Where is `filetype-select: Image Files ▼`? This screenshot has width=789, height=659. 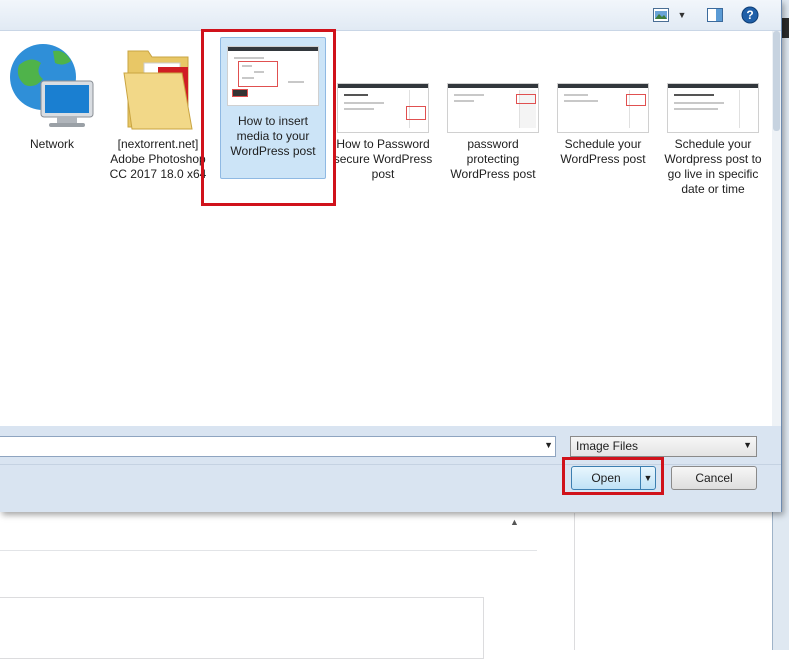 filetype-select: Image Files ▼ is located at coordinates (663, 446).